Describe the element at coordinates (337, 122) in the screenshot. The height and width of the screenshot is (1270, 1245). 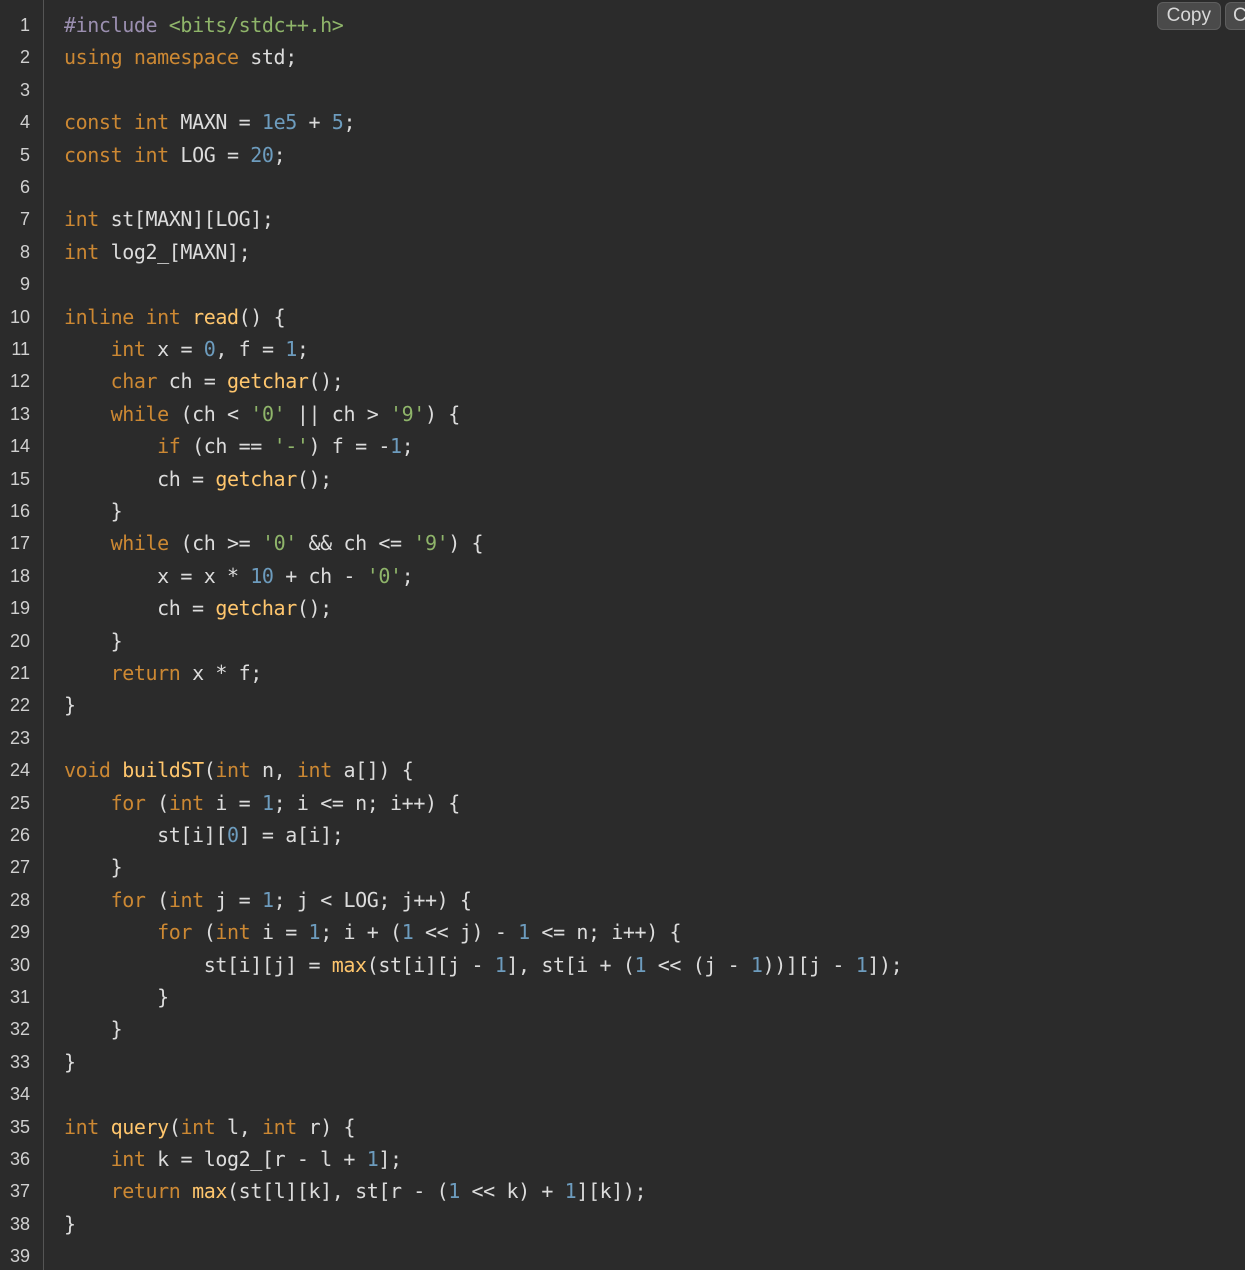
I see `code-token: 5` at that location.